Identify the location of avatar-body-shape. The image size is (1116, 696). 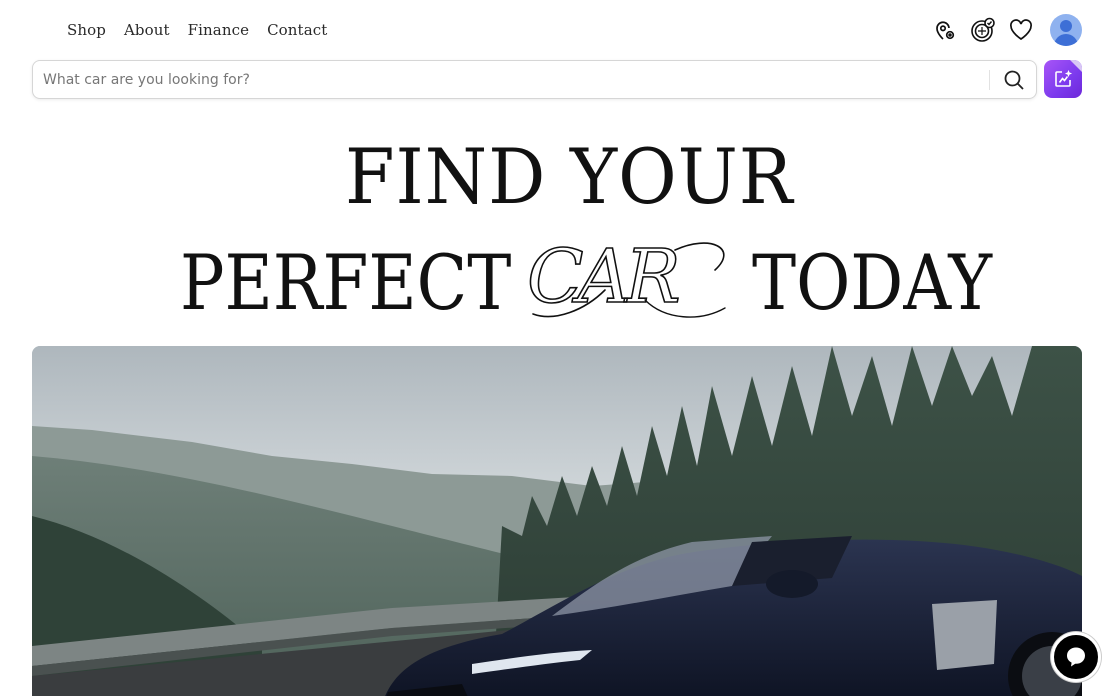
(1066, 40).